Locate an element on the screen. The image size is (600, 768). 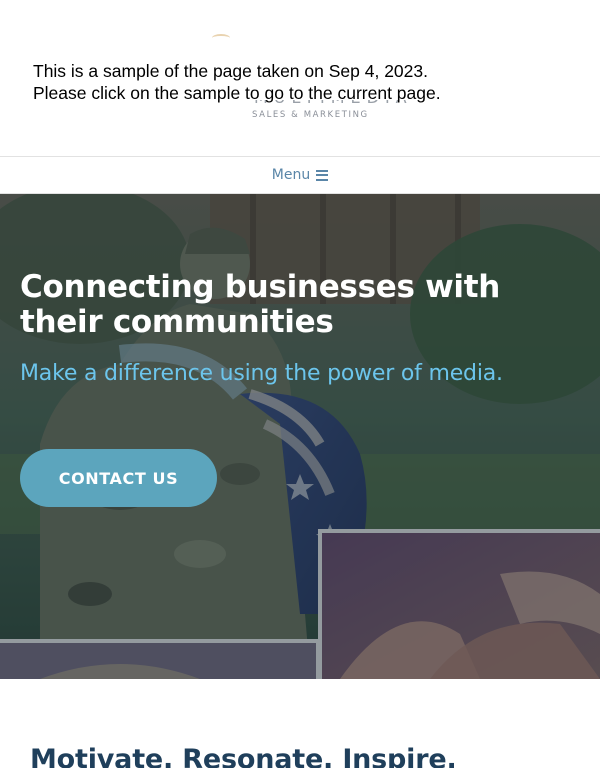
menu-label: Menu is located at coordinates (291, 175).